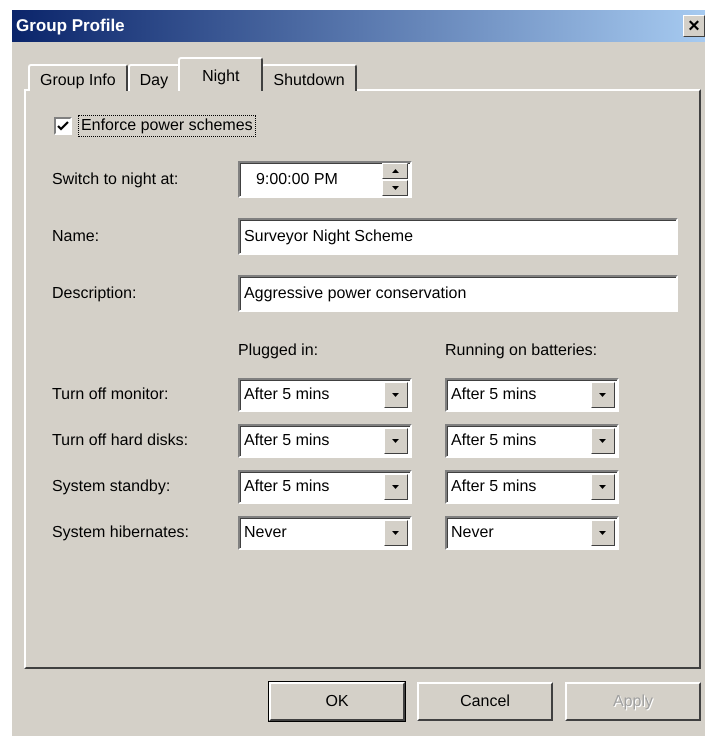  I want to click on input-field: Aggressive power conservation, so click(458, 293).